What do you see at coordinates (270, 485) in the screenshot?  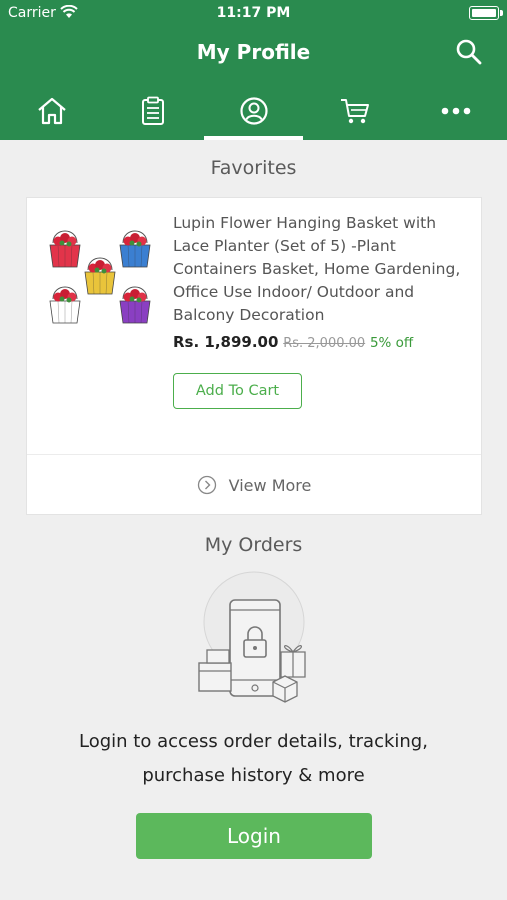 I see `view-more-label: View More` at bounding box center [270, 485].